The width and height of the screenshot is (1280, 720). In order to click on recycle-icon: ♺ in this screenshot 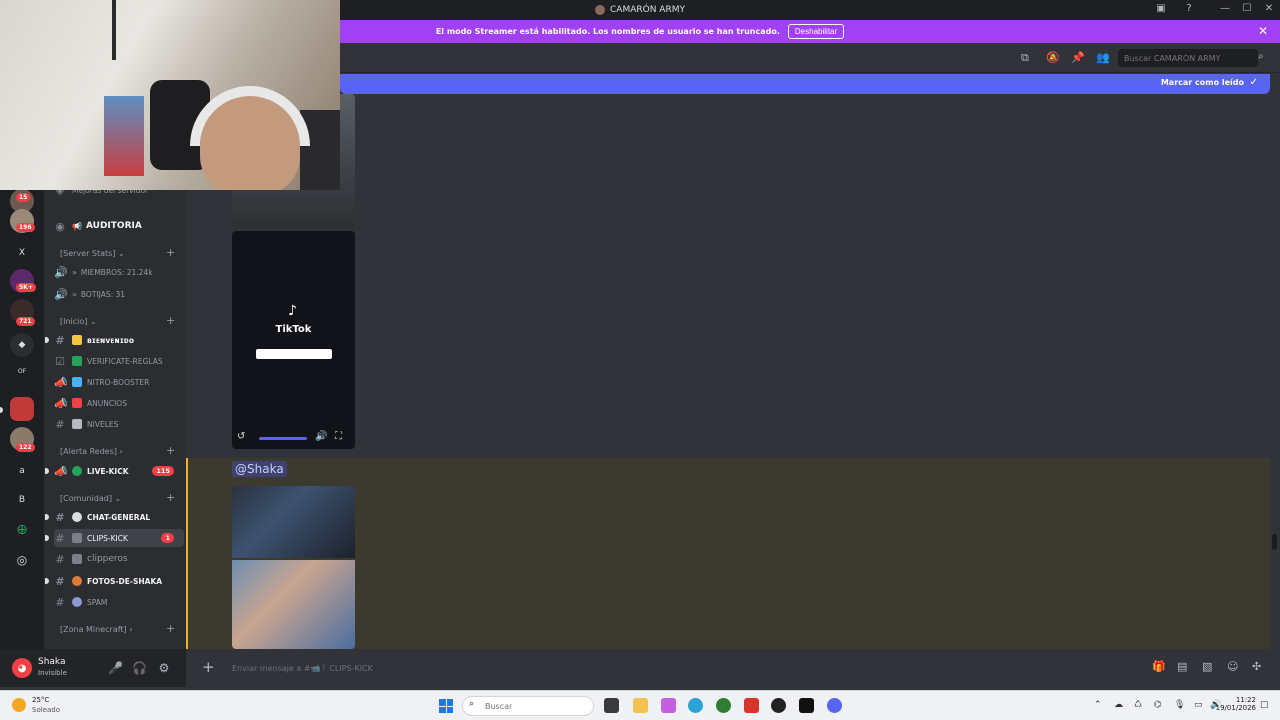, I will do `click(1138, 705)`.